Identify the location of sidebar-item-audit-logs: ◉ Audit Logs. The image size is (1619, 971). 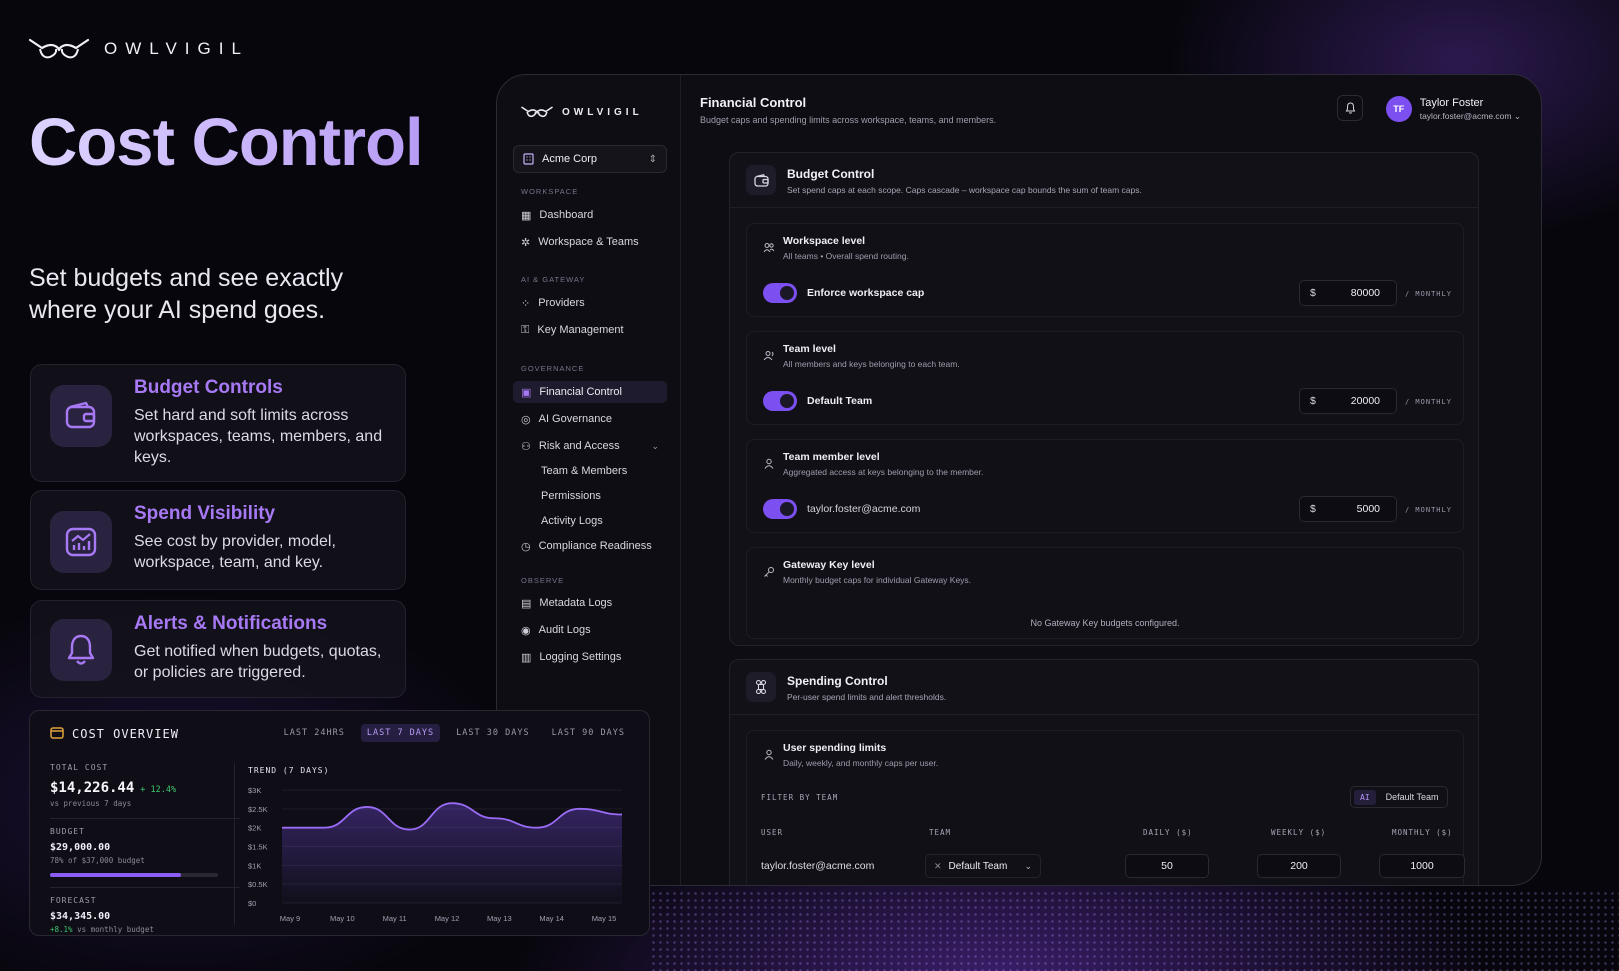
(590, 630).